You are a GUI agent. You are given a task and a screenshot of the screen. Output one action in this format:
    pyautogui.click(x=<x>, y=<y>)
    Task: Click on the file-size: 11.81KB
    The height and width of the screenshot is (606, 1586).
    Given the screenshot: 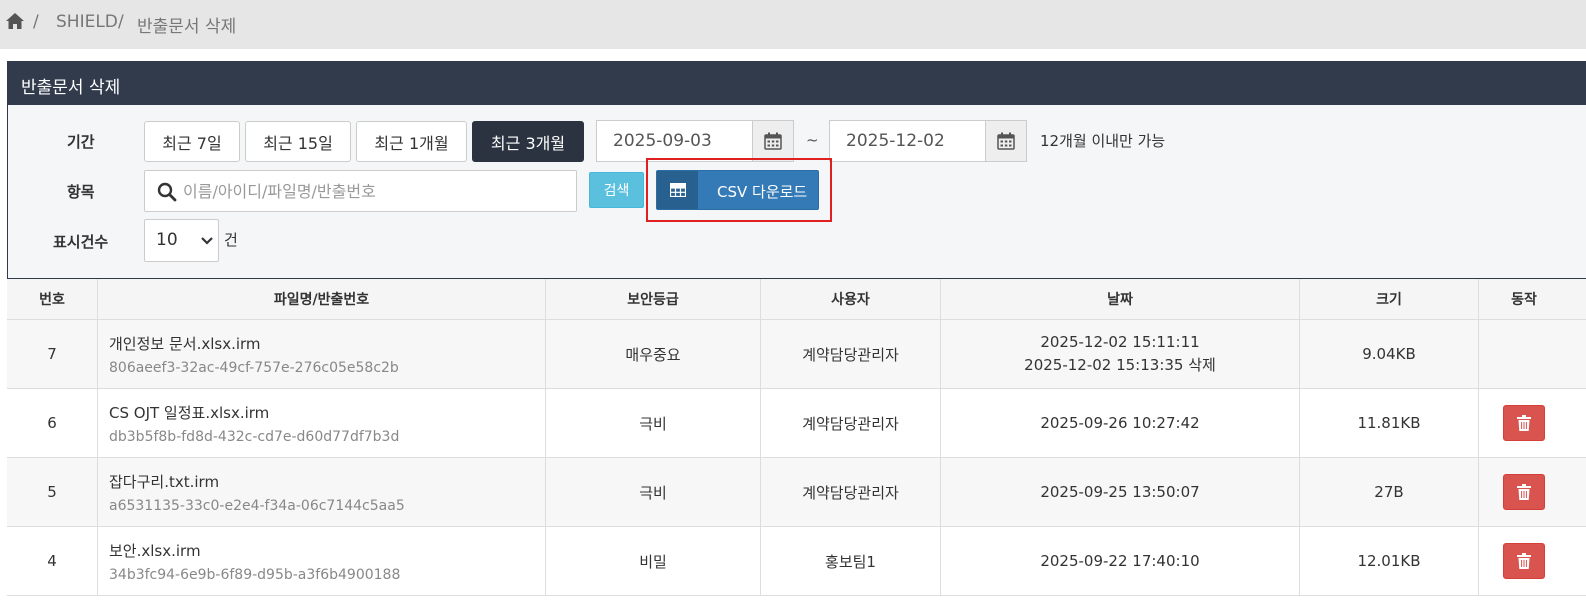 What is the action you would take?
    pyautogui.click(x=1389, y=423)
    